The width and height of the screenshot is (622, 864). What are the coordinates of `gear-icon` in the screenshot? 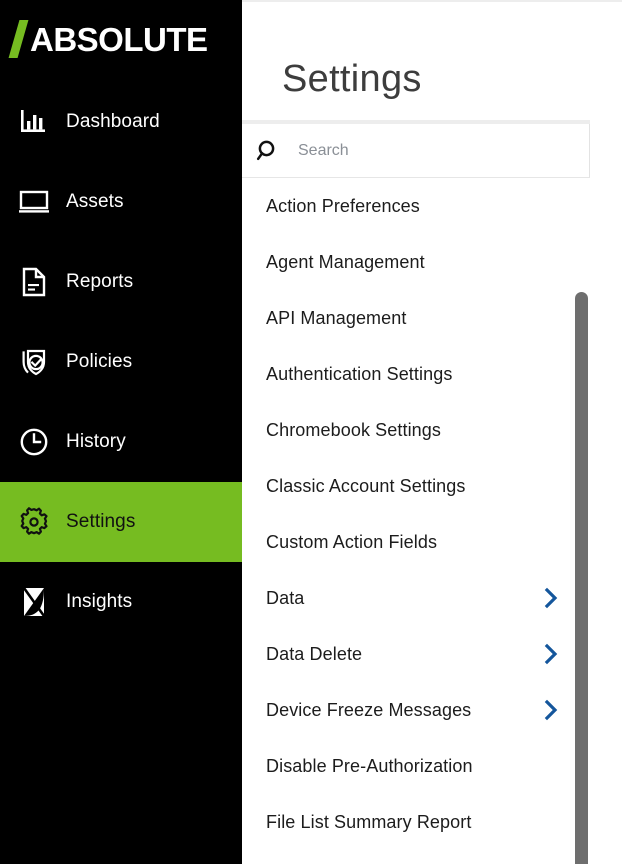 It's located at (34, 522).